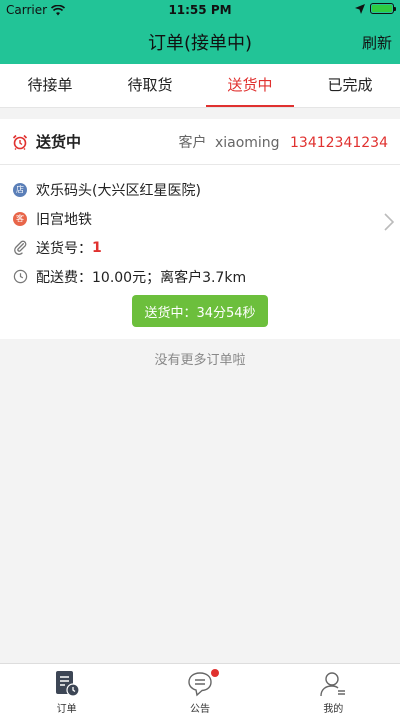 This screenshot has height=719, width=400. What do you see at coordinates (19, 247) in the screenshot?
I see `paperclip-icon` at bounding box center [19, 247].